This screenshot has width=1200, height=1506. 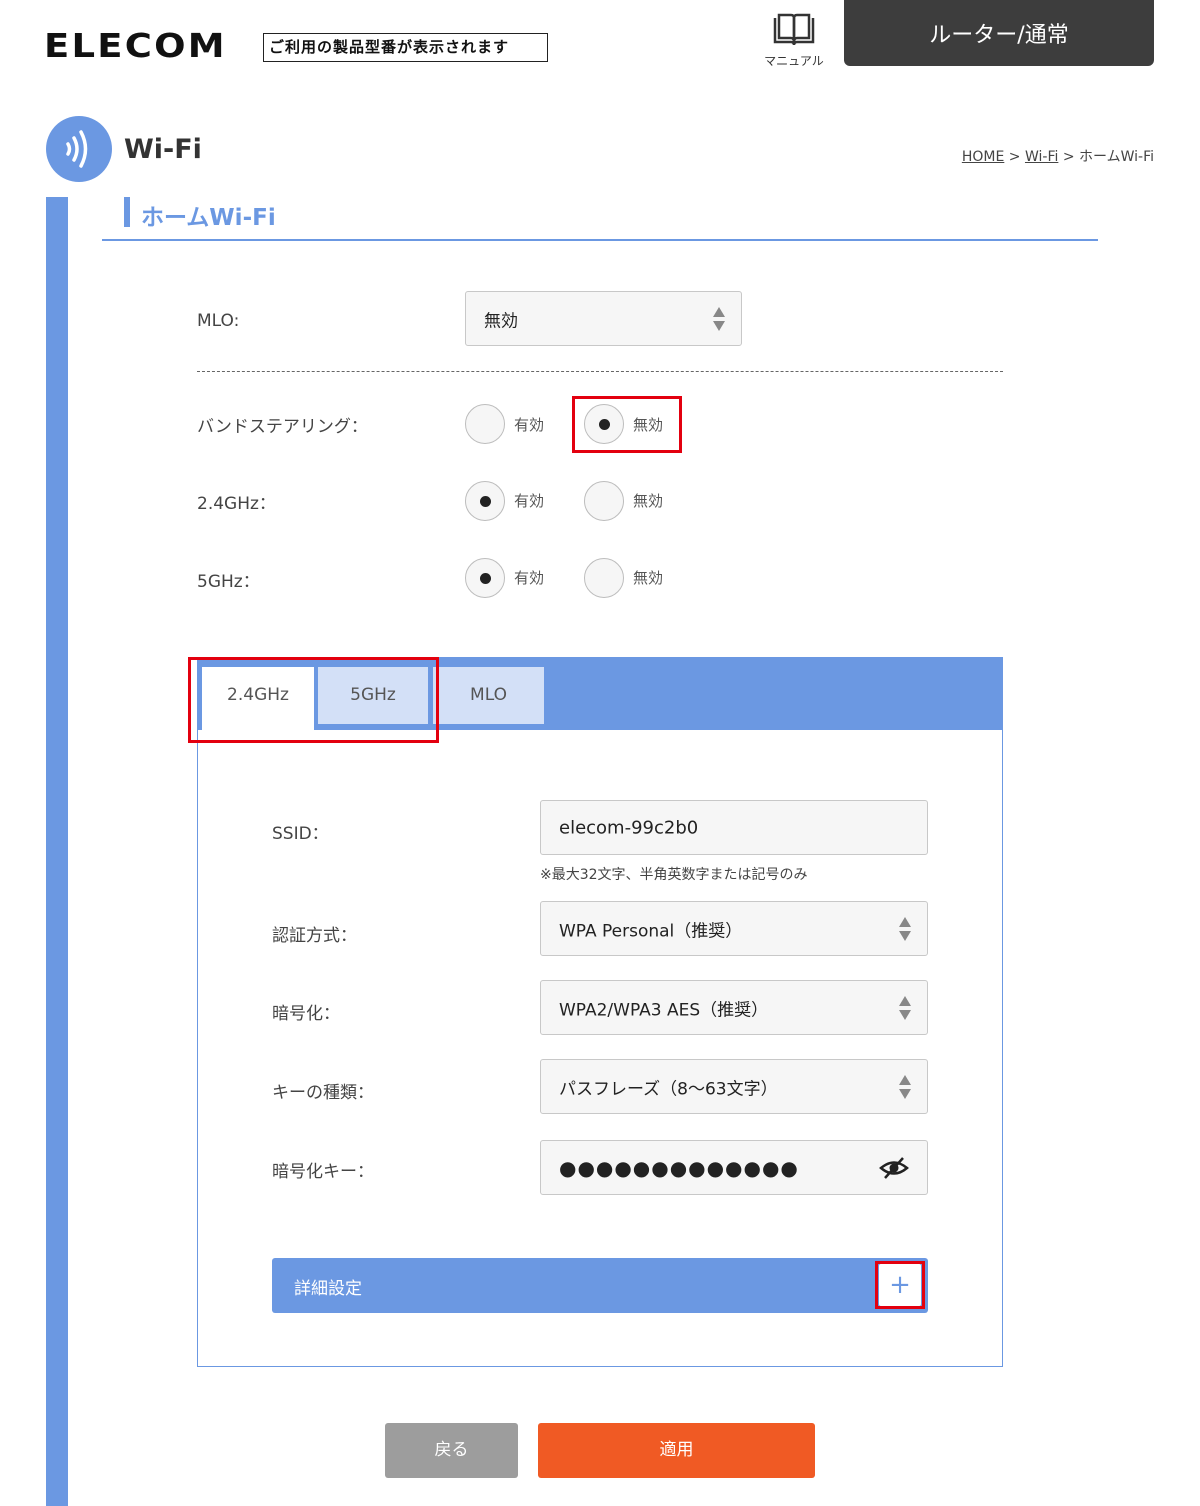 What do you see at coordinates (794, 61) in the screenshot?
I see `manual-label: マニュアル` at bounding box center [794, 61].